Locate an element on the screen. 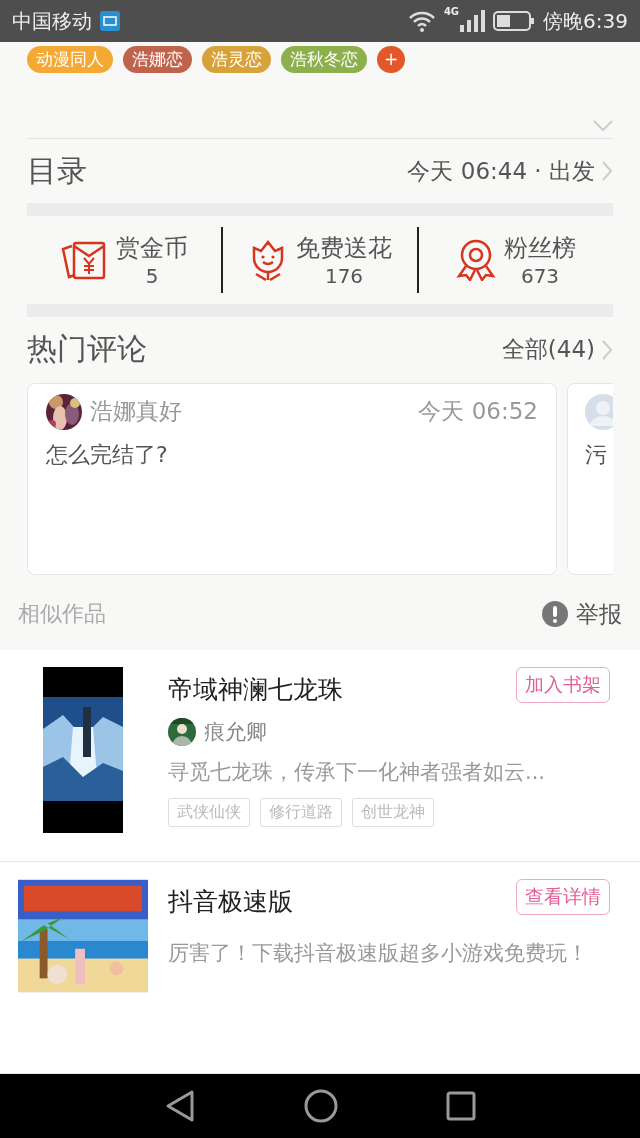 The image size is (640, 1138). details-button: 查看详情 is located at coordinates (563, 897).